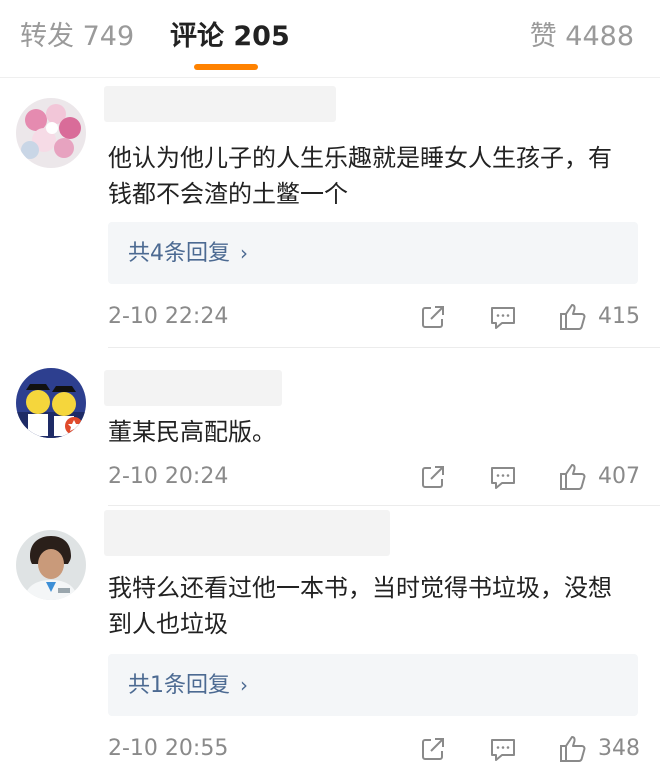  Describe the element at coordinates (168, 476) in the screenshot. I see `comment-time: 2-10 20:24` at that location.